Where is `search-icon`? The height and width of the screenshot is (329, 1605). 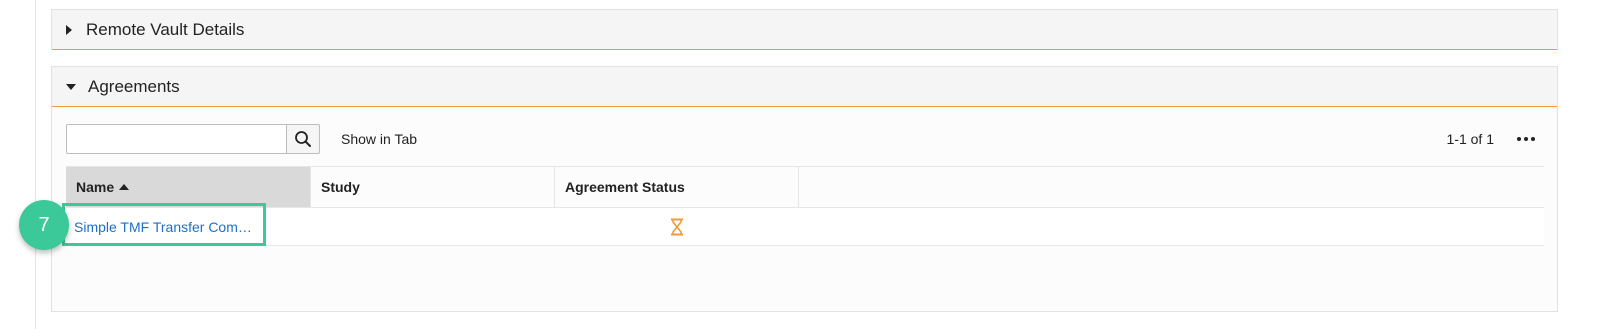 search-icon is located at coordinates (303, 139).